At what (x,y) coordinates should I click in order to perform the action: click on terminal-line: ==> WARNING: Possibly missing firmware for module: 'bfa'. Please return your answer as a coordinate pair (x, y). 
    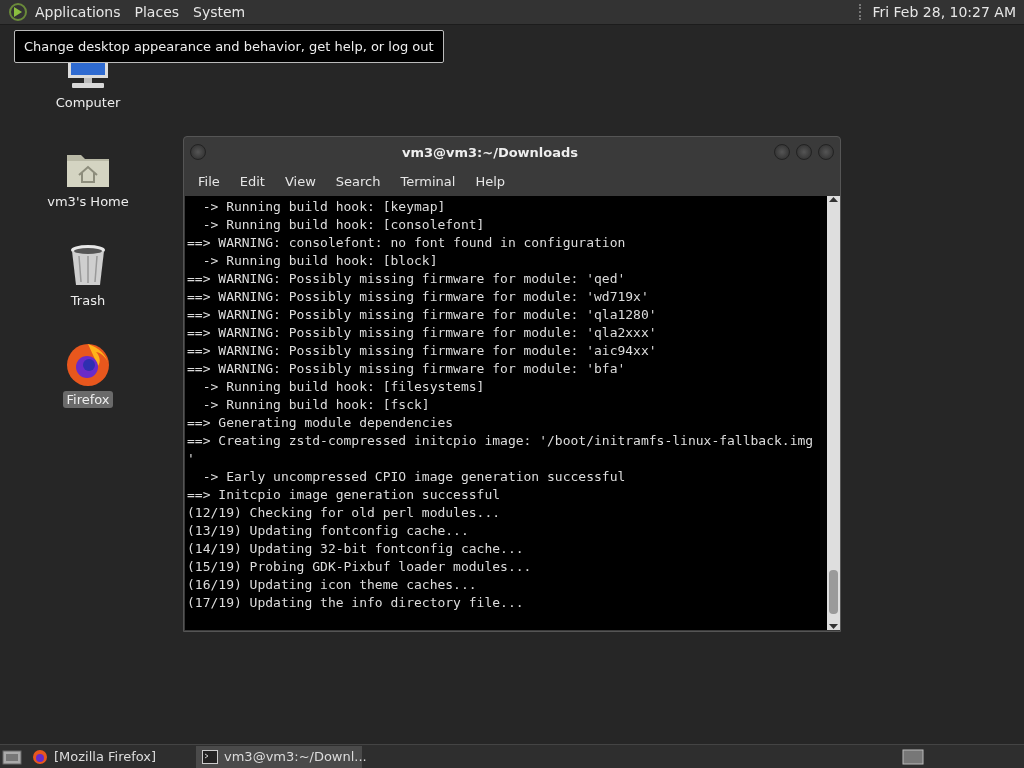
    Looking at the image, I should click on (407, 369).